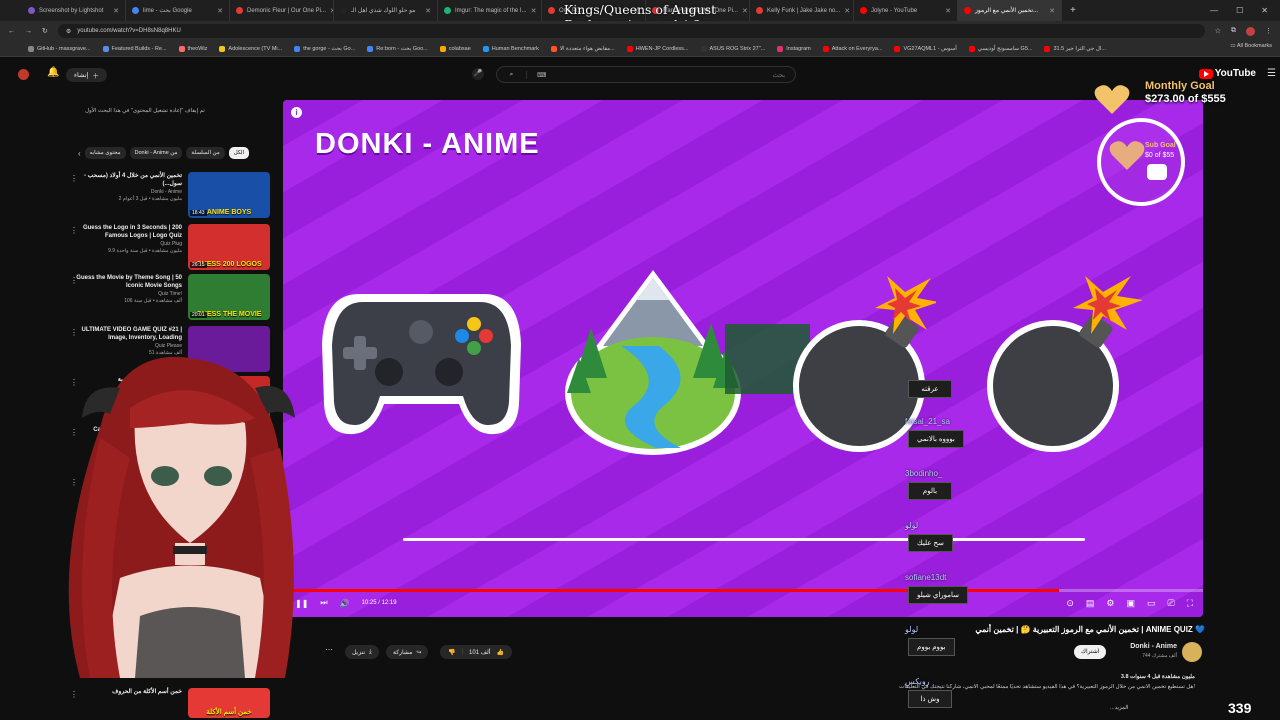 Image resolution: width=1280 pixels, height=720 pixels. What do you see at coordinates (1264, 10) in the screenshot?
I see `close-icon: ✕` at bounding box center [1264, 10].